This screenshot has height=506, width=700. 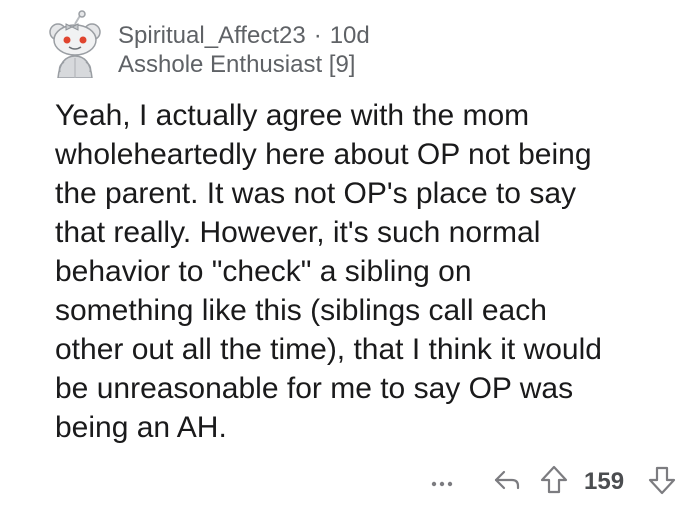 I want to click on comment-age: 10d, so click(x=349, y=35).